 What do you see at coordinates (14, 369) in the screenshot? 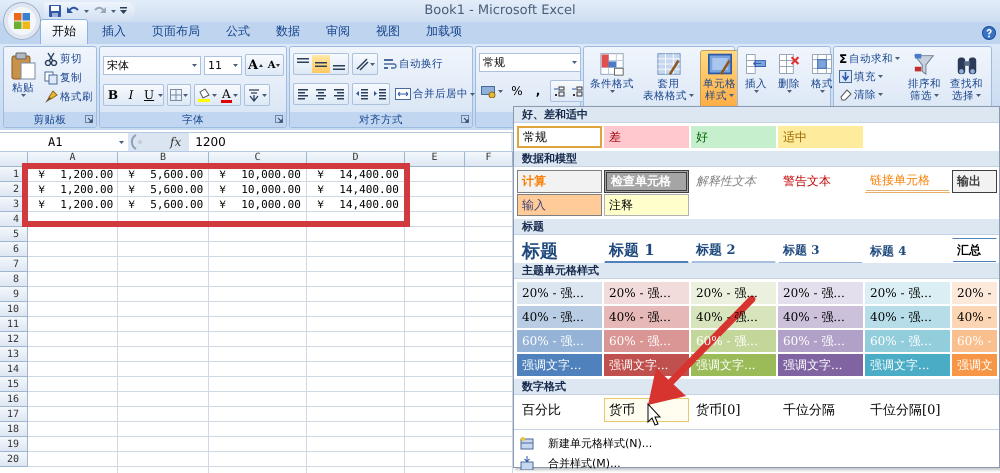
I see `row-header: 14` at bounding box center [14, 369].